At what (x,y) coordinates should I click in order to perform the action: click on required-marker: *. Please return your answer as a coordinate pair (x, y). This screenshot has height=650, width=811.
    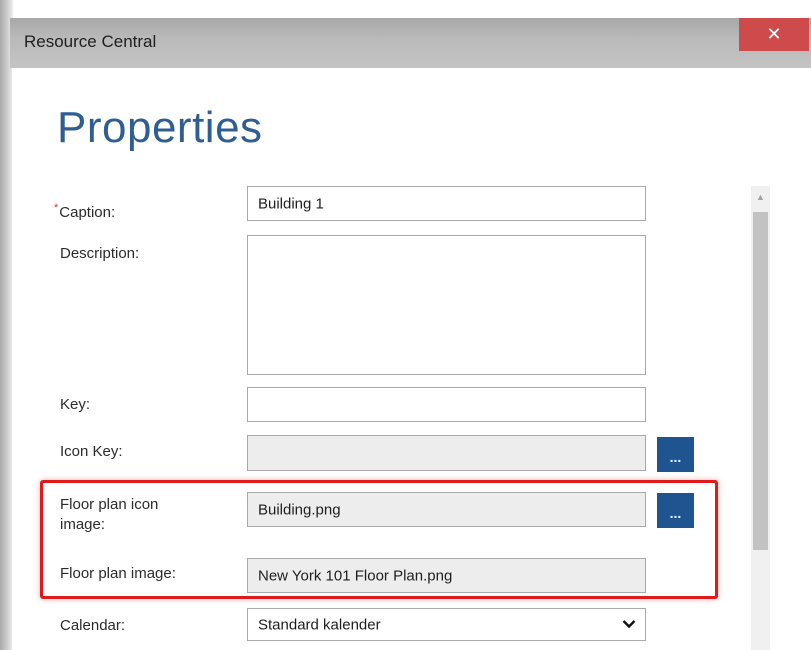
    Looking at the image, I should click on (56, 208).